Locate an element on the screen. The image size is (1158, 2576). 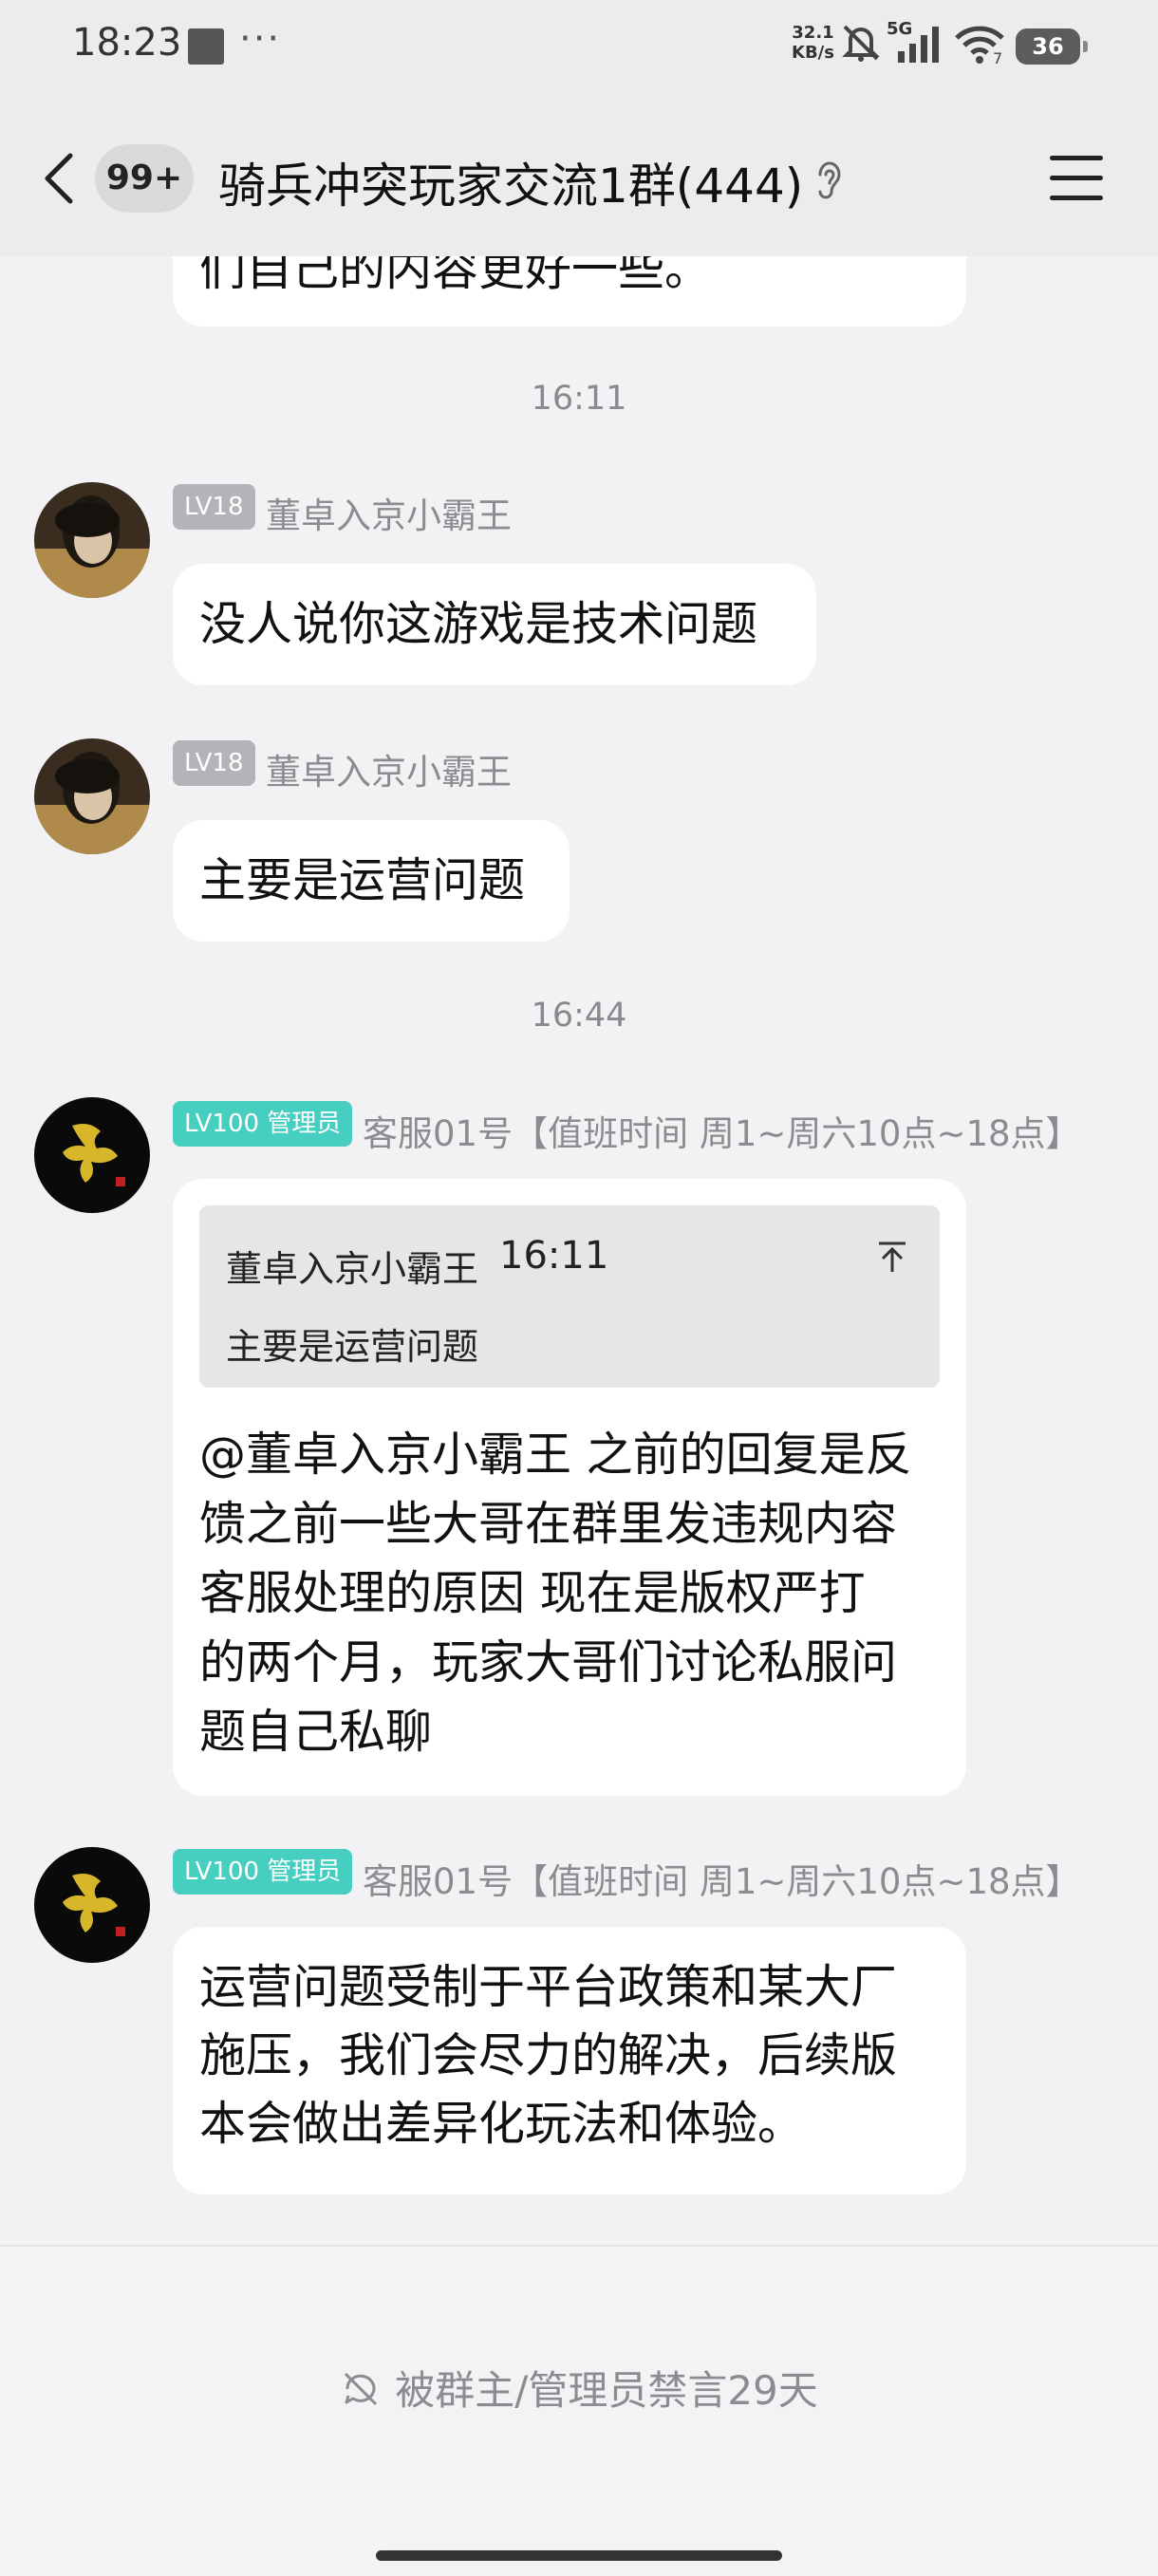
notification-icon is located at coordinates (206, 46).